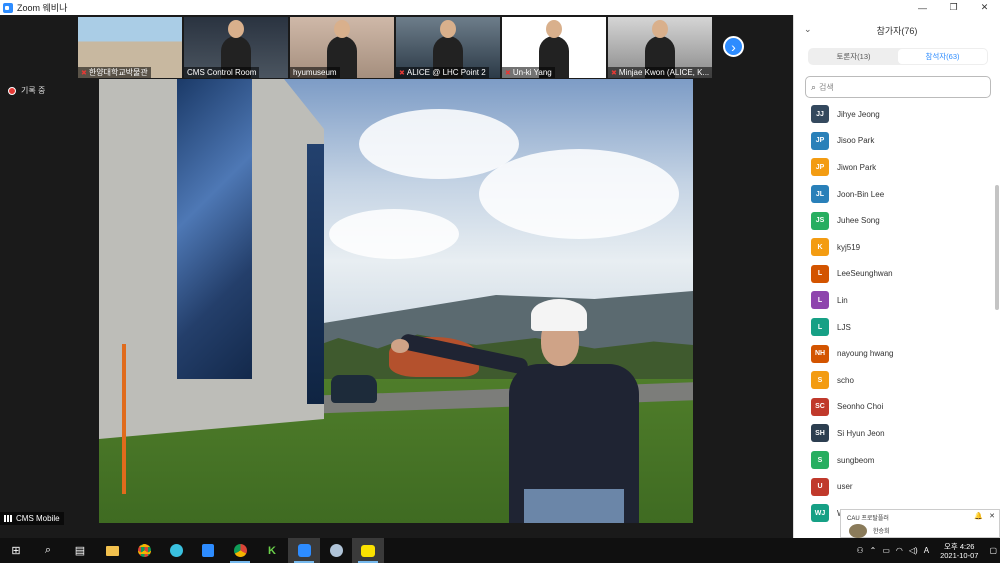  I want to click on search-icon: ⌕, so click(48, 550).